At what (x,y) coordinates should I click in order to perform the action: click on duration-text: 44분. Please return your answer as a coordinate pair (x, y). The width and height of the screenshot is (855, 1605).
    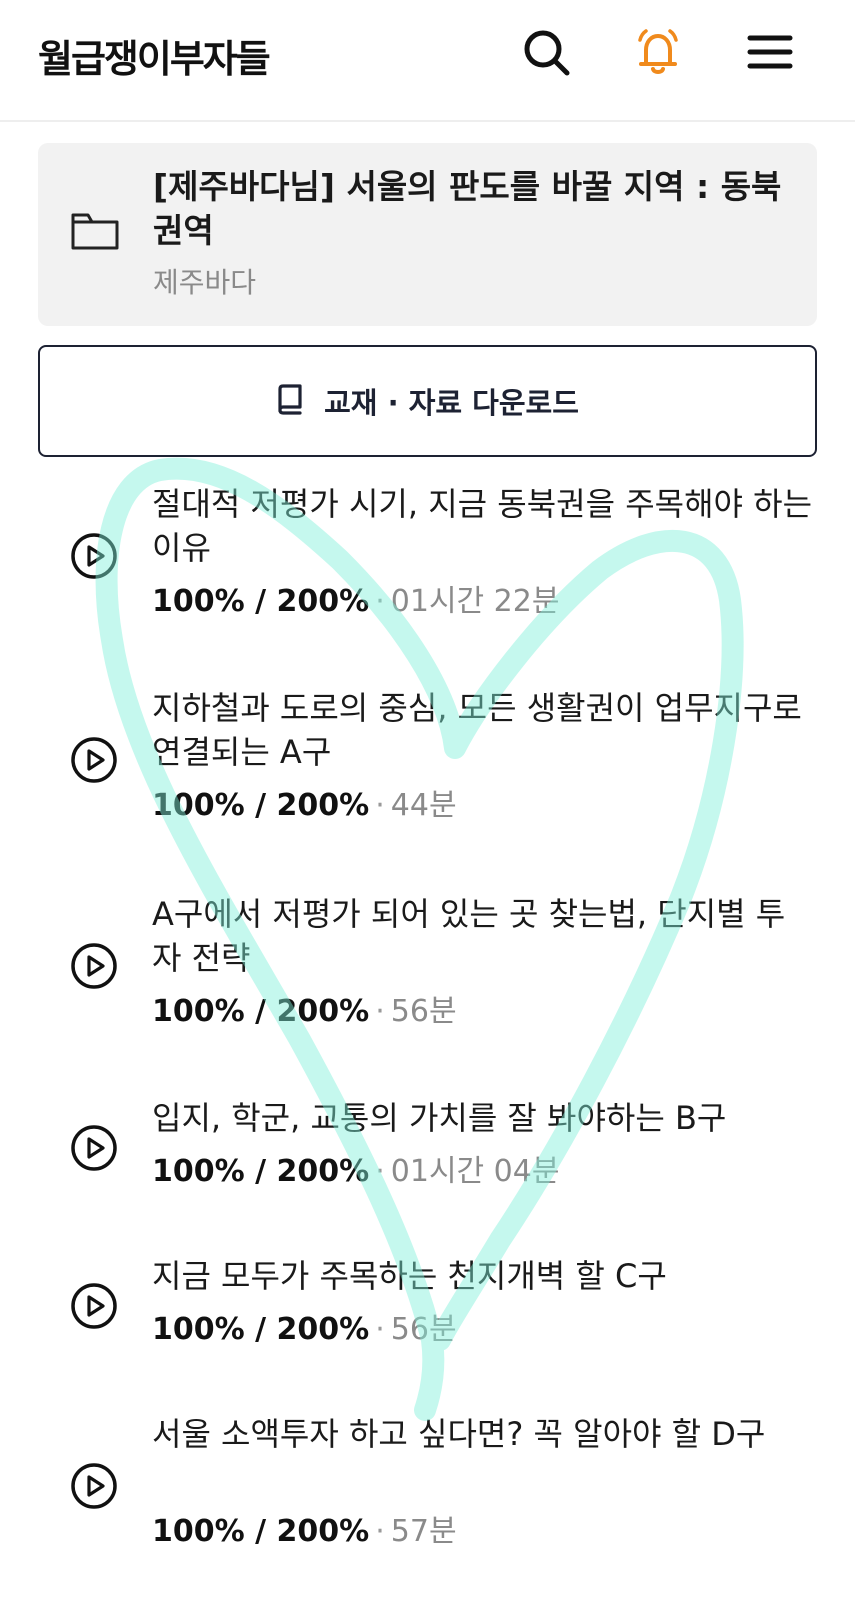
    Looking at the image, I should click on (423, 805).